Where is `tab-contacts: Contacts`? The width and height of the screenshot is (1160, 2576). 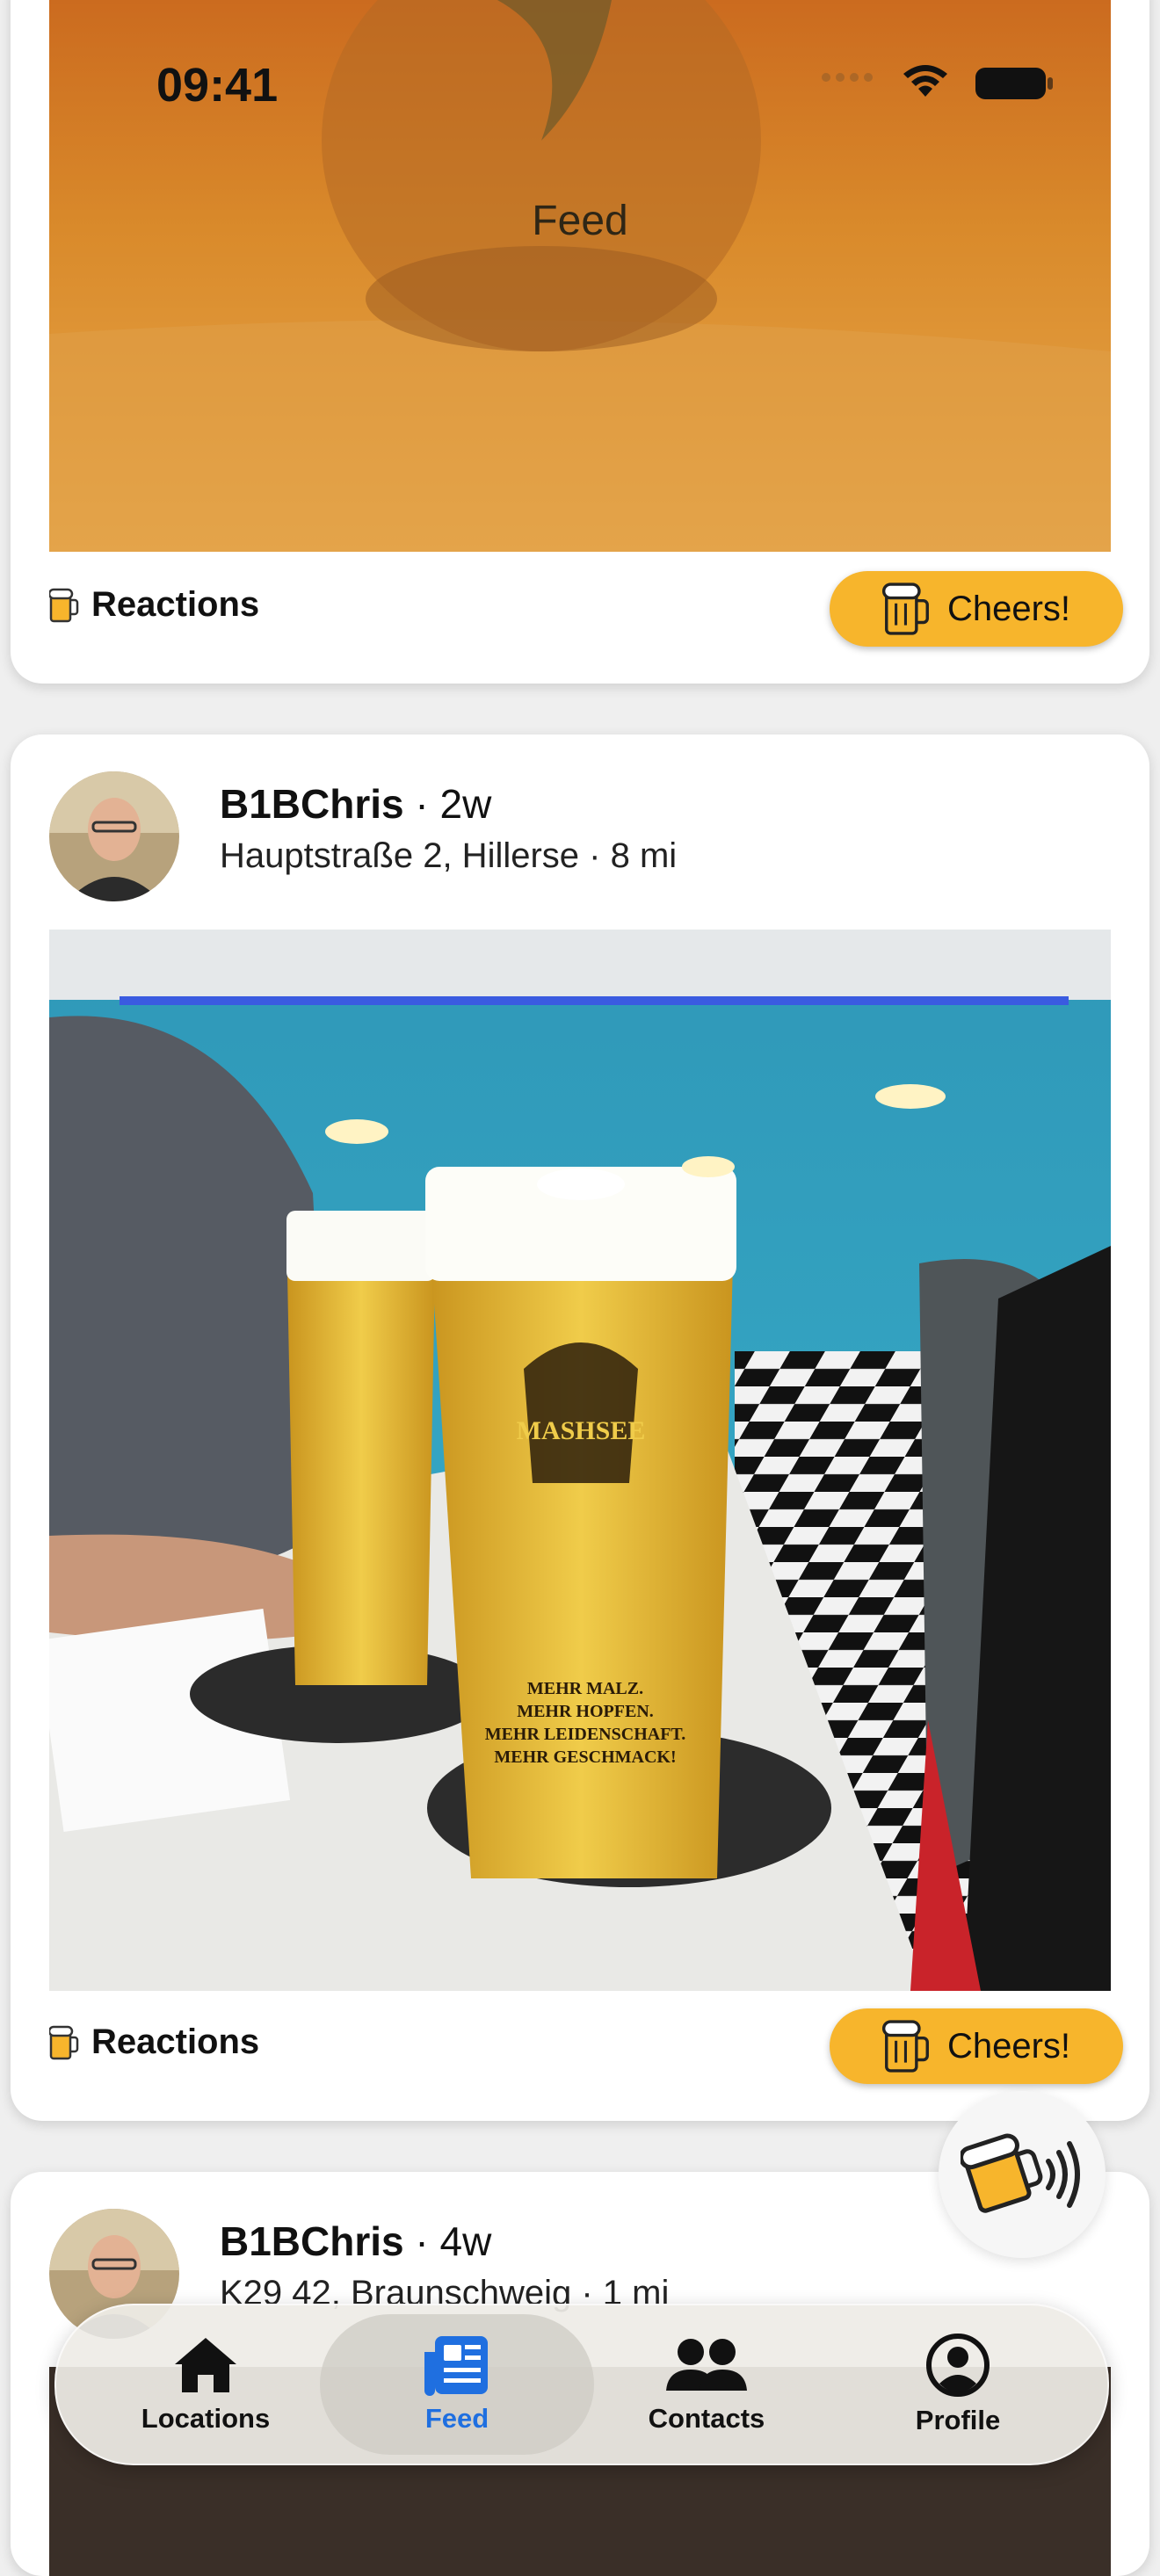
tab-contacts: Contacts is located at coordinates (707, 2384).